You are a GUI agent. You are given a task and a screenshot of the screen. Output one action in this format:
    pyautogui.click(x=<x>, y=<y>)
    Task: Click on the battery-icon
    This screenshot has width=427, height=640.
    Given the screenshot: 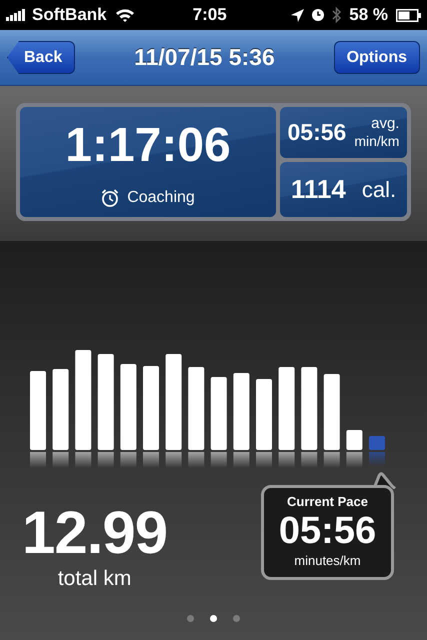 What is the action you would take?
    pyautogui.click(x=408, y=15)
    